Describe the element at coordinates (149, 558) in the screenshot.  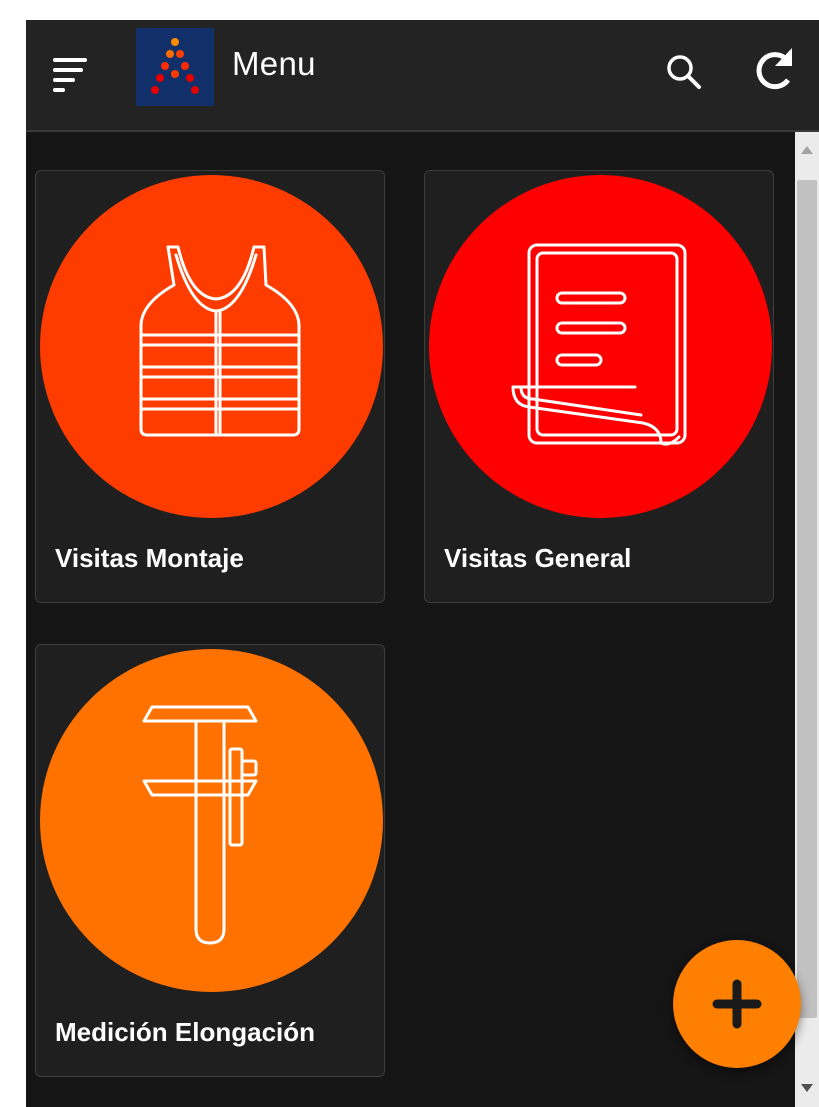
I see `tile-label: Visitas Montaje` at that location.